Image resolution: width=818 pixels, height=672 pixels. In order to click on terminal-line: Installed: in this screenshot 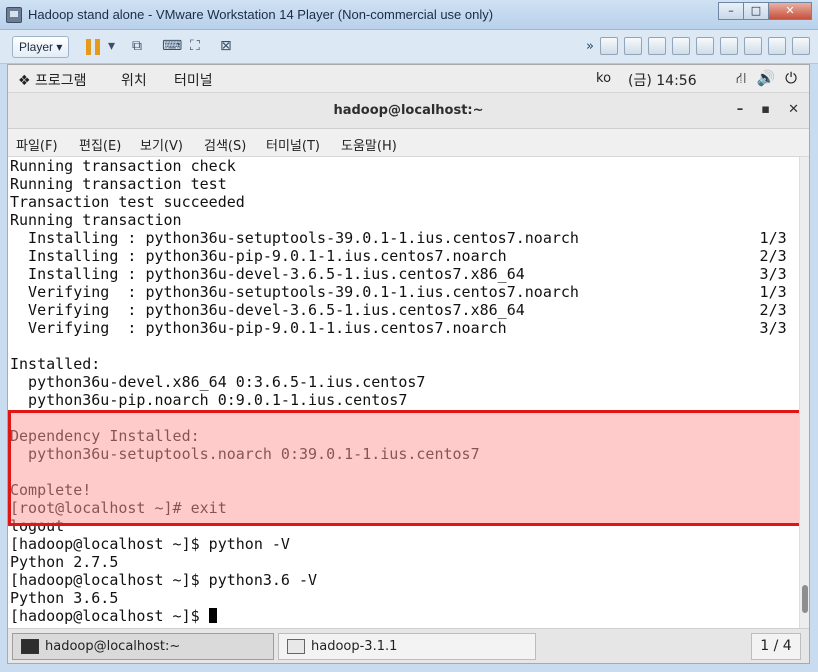, I will do `click(55, 364)`.